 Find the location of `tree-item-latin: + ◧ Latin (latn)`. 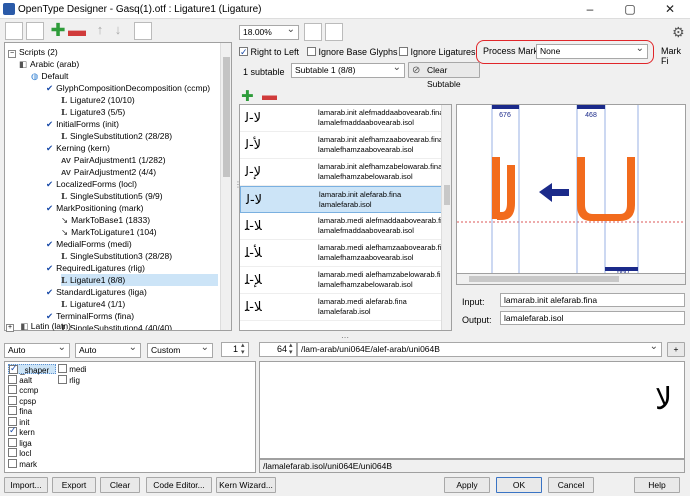

tree-item-latin: + ◧ Latin (latn) is located at coordinates (38, 326).